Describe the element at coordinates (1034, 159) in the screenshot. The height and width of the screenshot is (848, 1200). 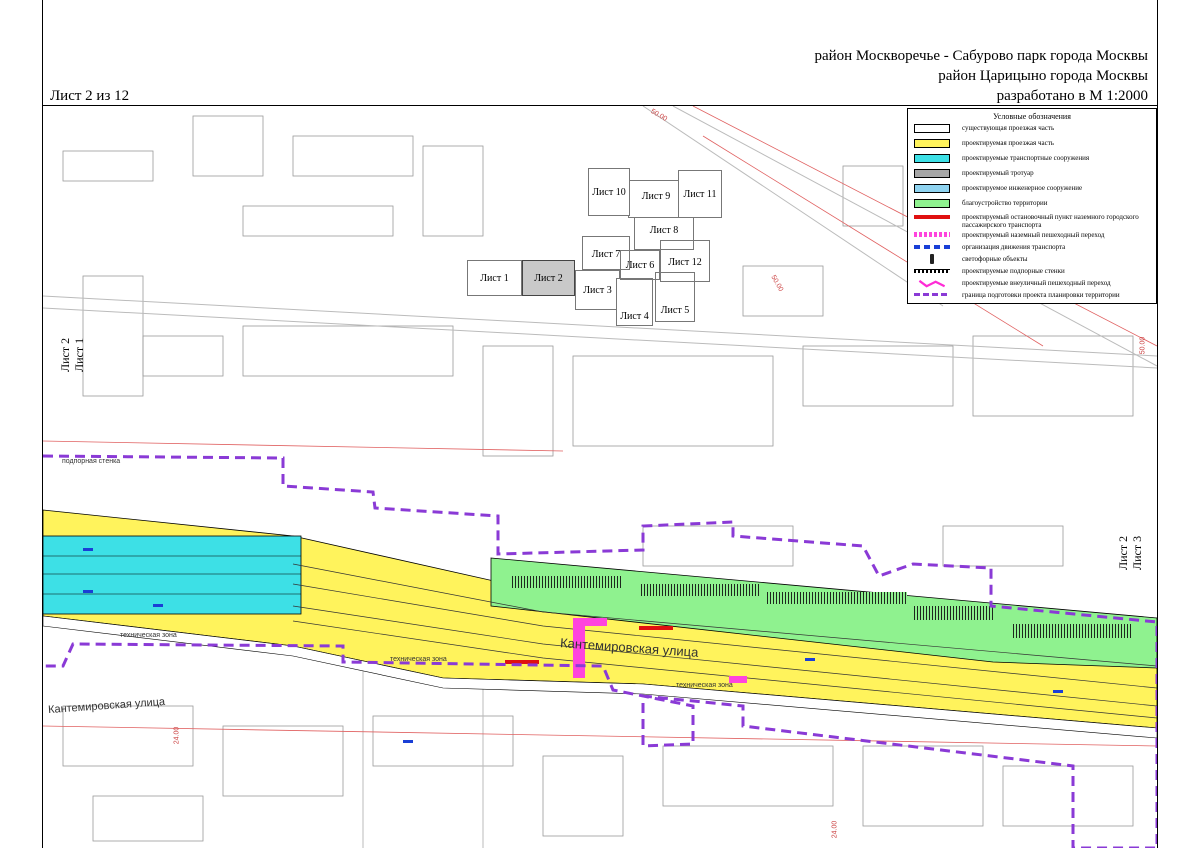
I see `legend-item-transport-structures: проектируемые транспортные сооружения` at that location.